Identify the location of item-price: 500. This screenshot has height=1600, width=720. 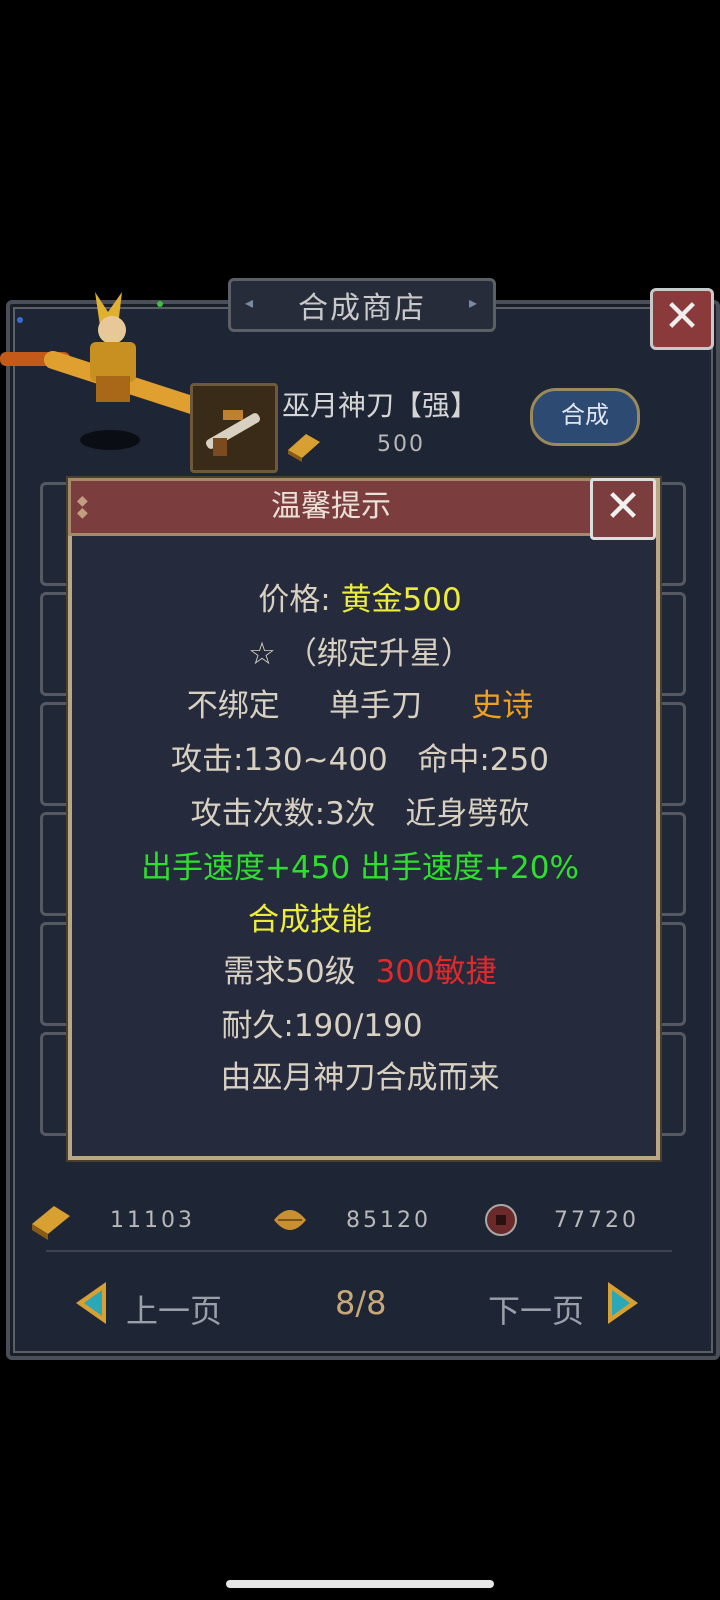
(401, 444).